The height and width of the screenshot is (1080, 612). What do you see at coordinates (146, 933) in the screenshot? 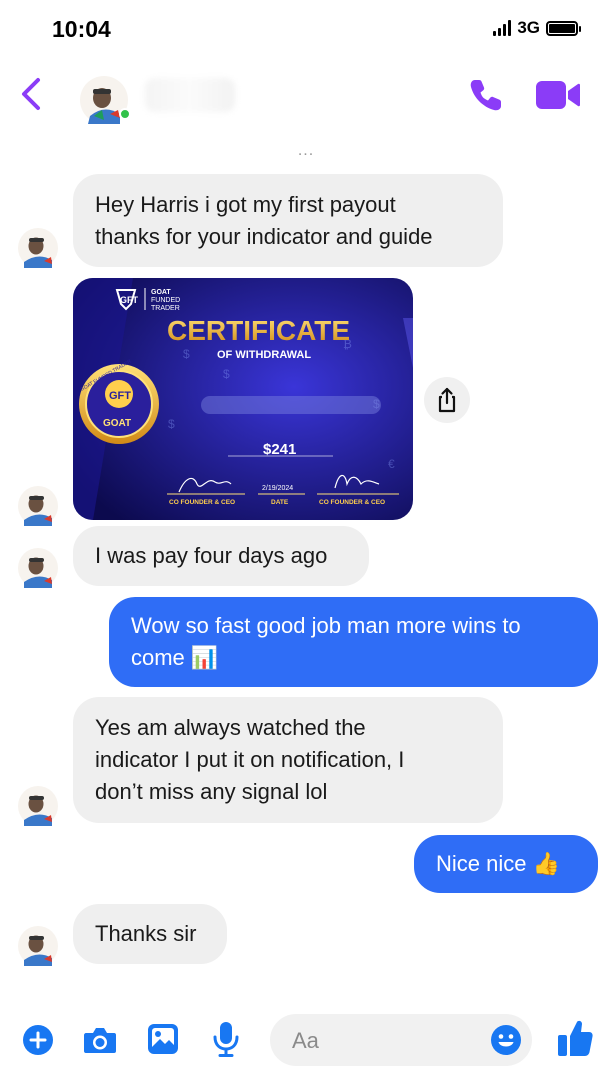
I see `message-line: Thanks sir` at bounding box center [146, 933].